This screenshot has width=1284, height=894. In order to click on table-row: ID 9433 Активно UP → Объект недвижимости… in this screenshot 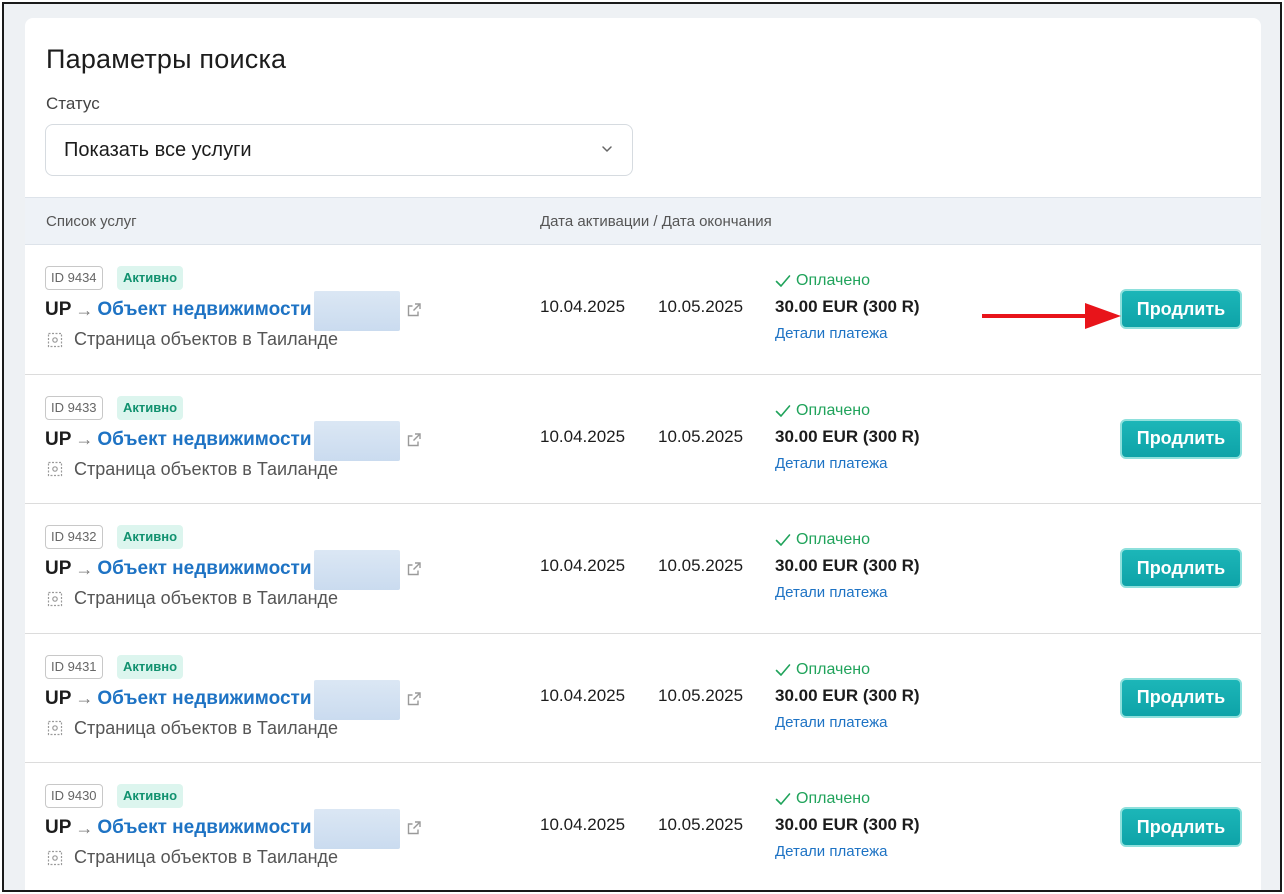, I will do `click(643, 439)`.